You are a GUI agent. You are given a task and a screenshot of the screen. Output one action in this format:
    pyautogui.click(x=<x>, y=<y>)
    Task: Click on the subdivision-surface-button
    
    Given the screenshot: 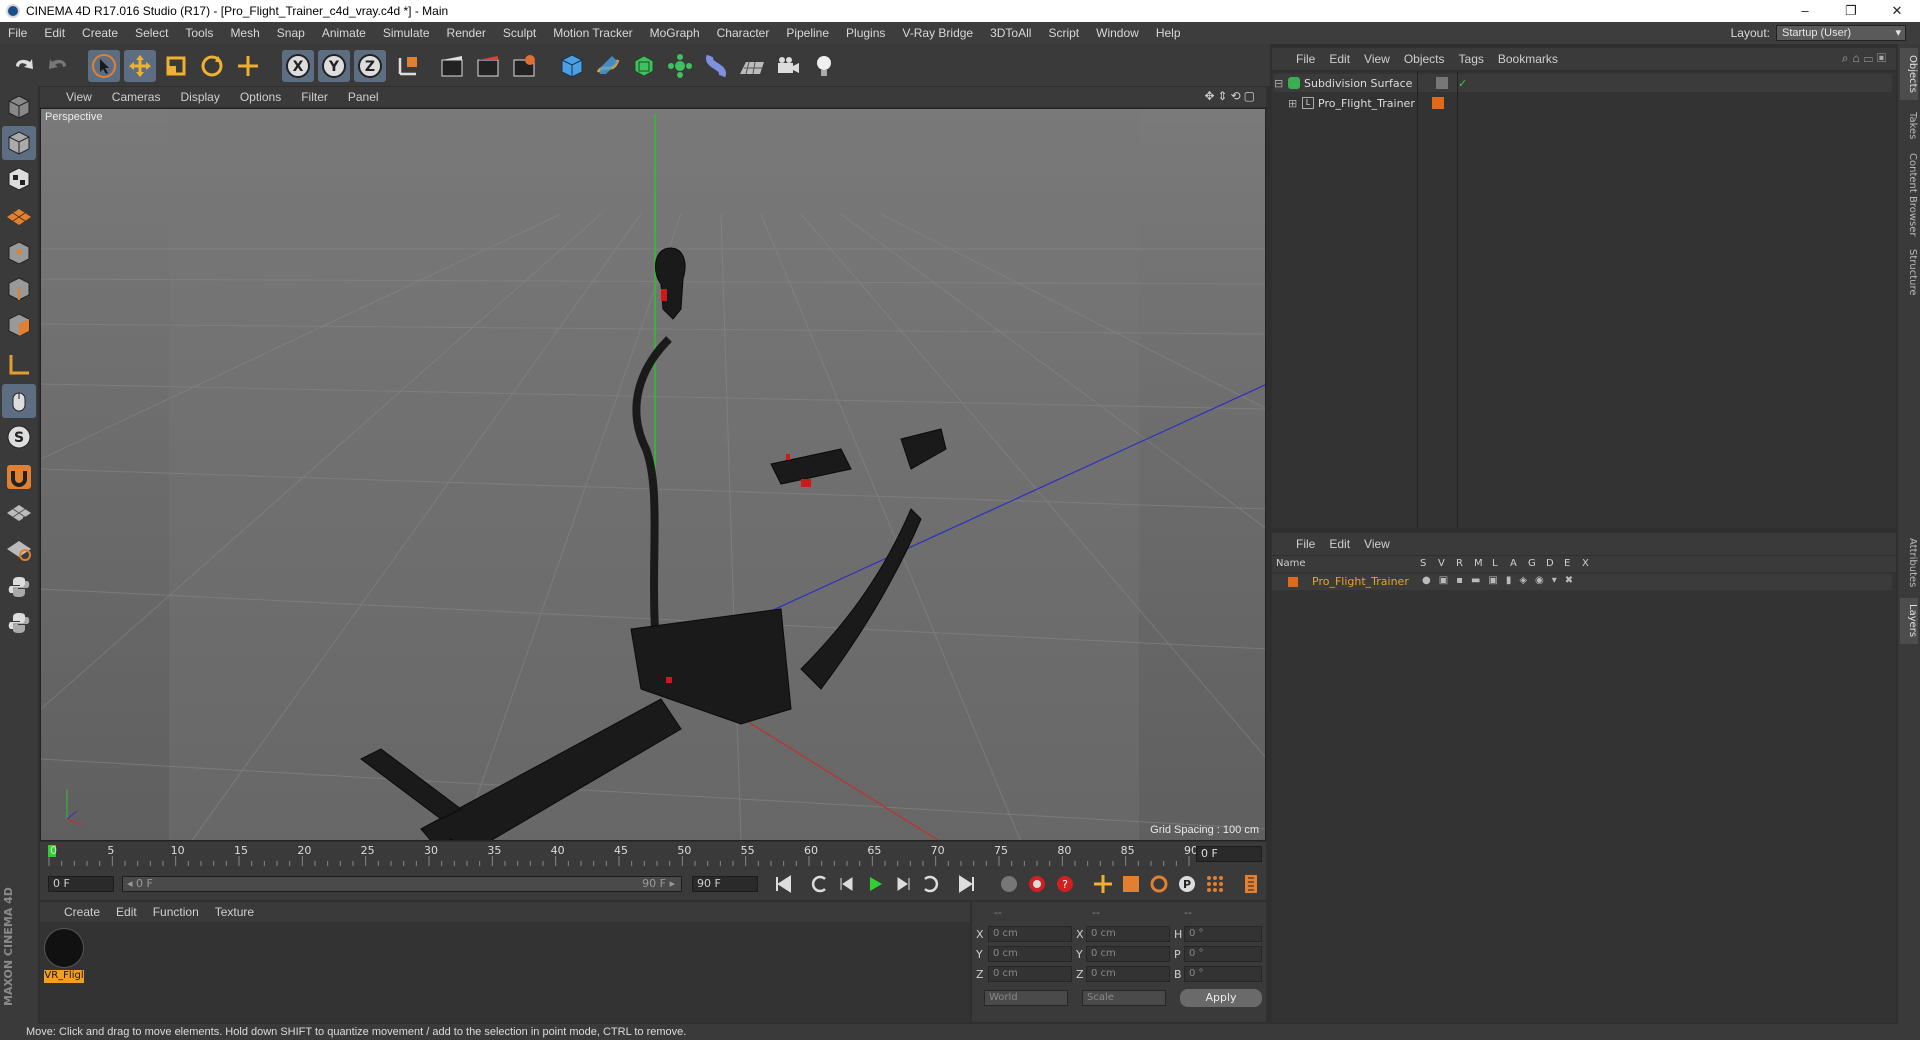 What is the action you would take?
    pyautogui.click(x=644, y=66)
    